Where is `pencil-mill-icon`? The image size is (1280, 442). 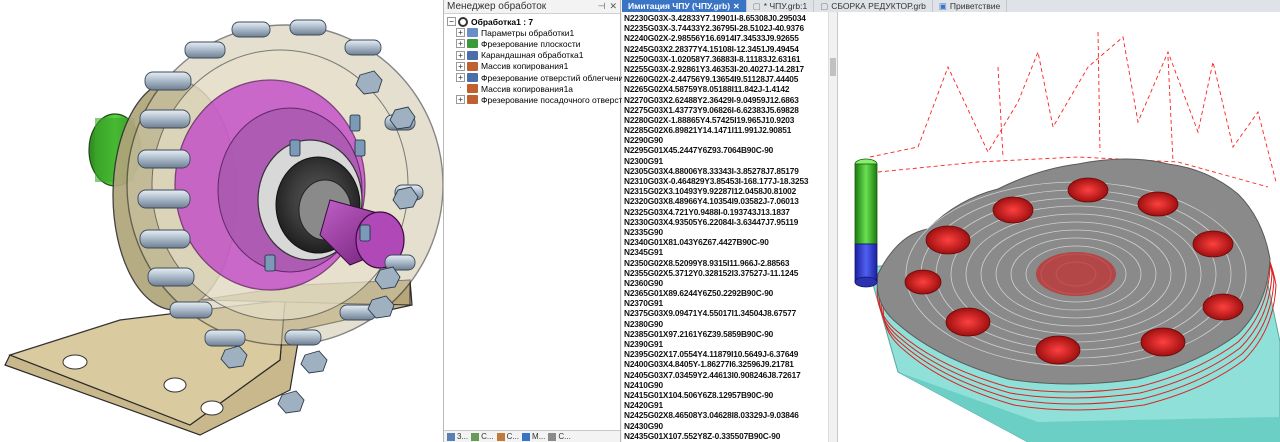
pencil-mill-icon is located at coordinates (472, 55).